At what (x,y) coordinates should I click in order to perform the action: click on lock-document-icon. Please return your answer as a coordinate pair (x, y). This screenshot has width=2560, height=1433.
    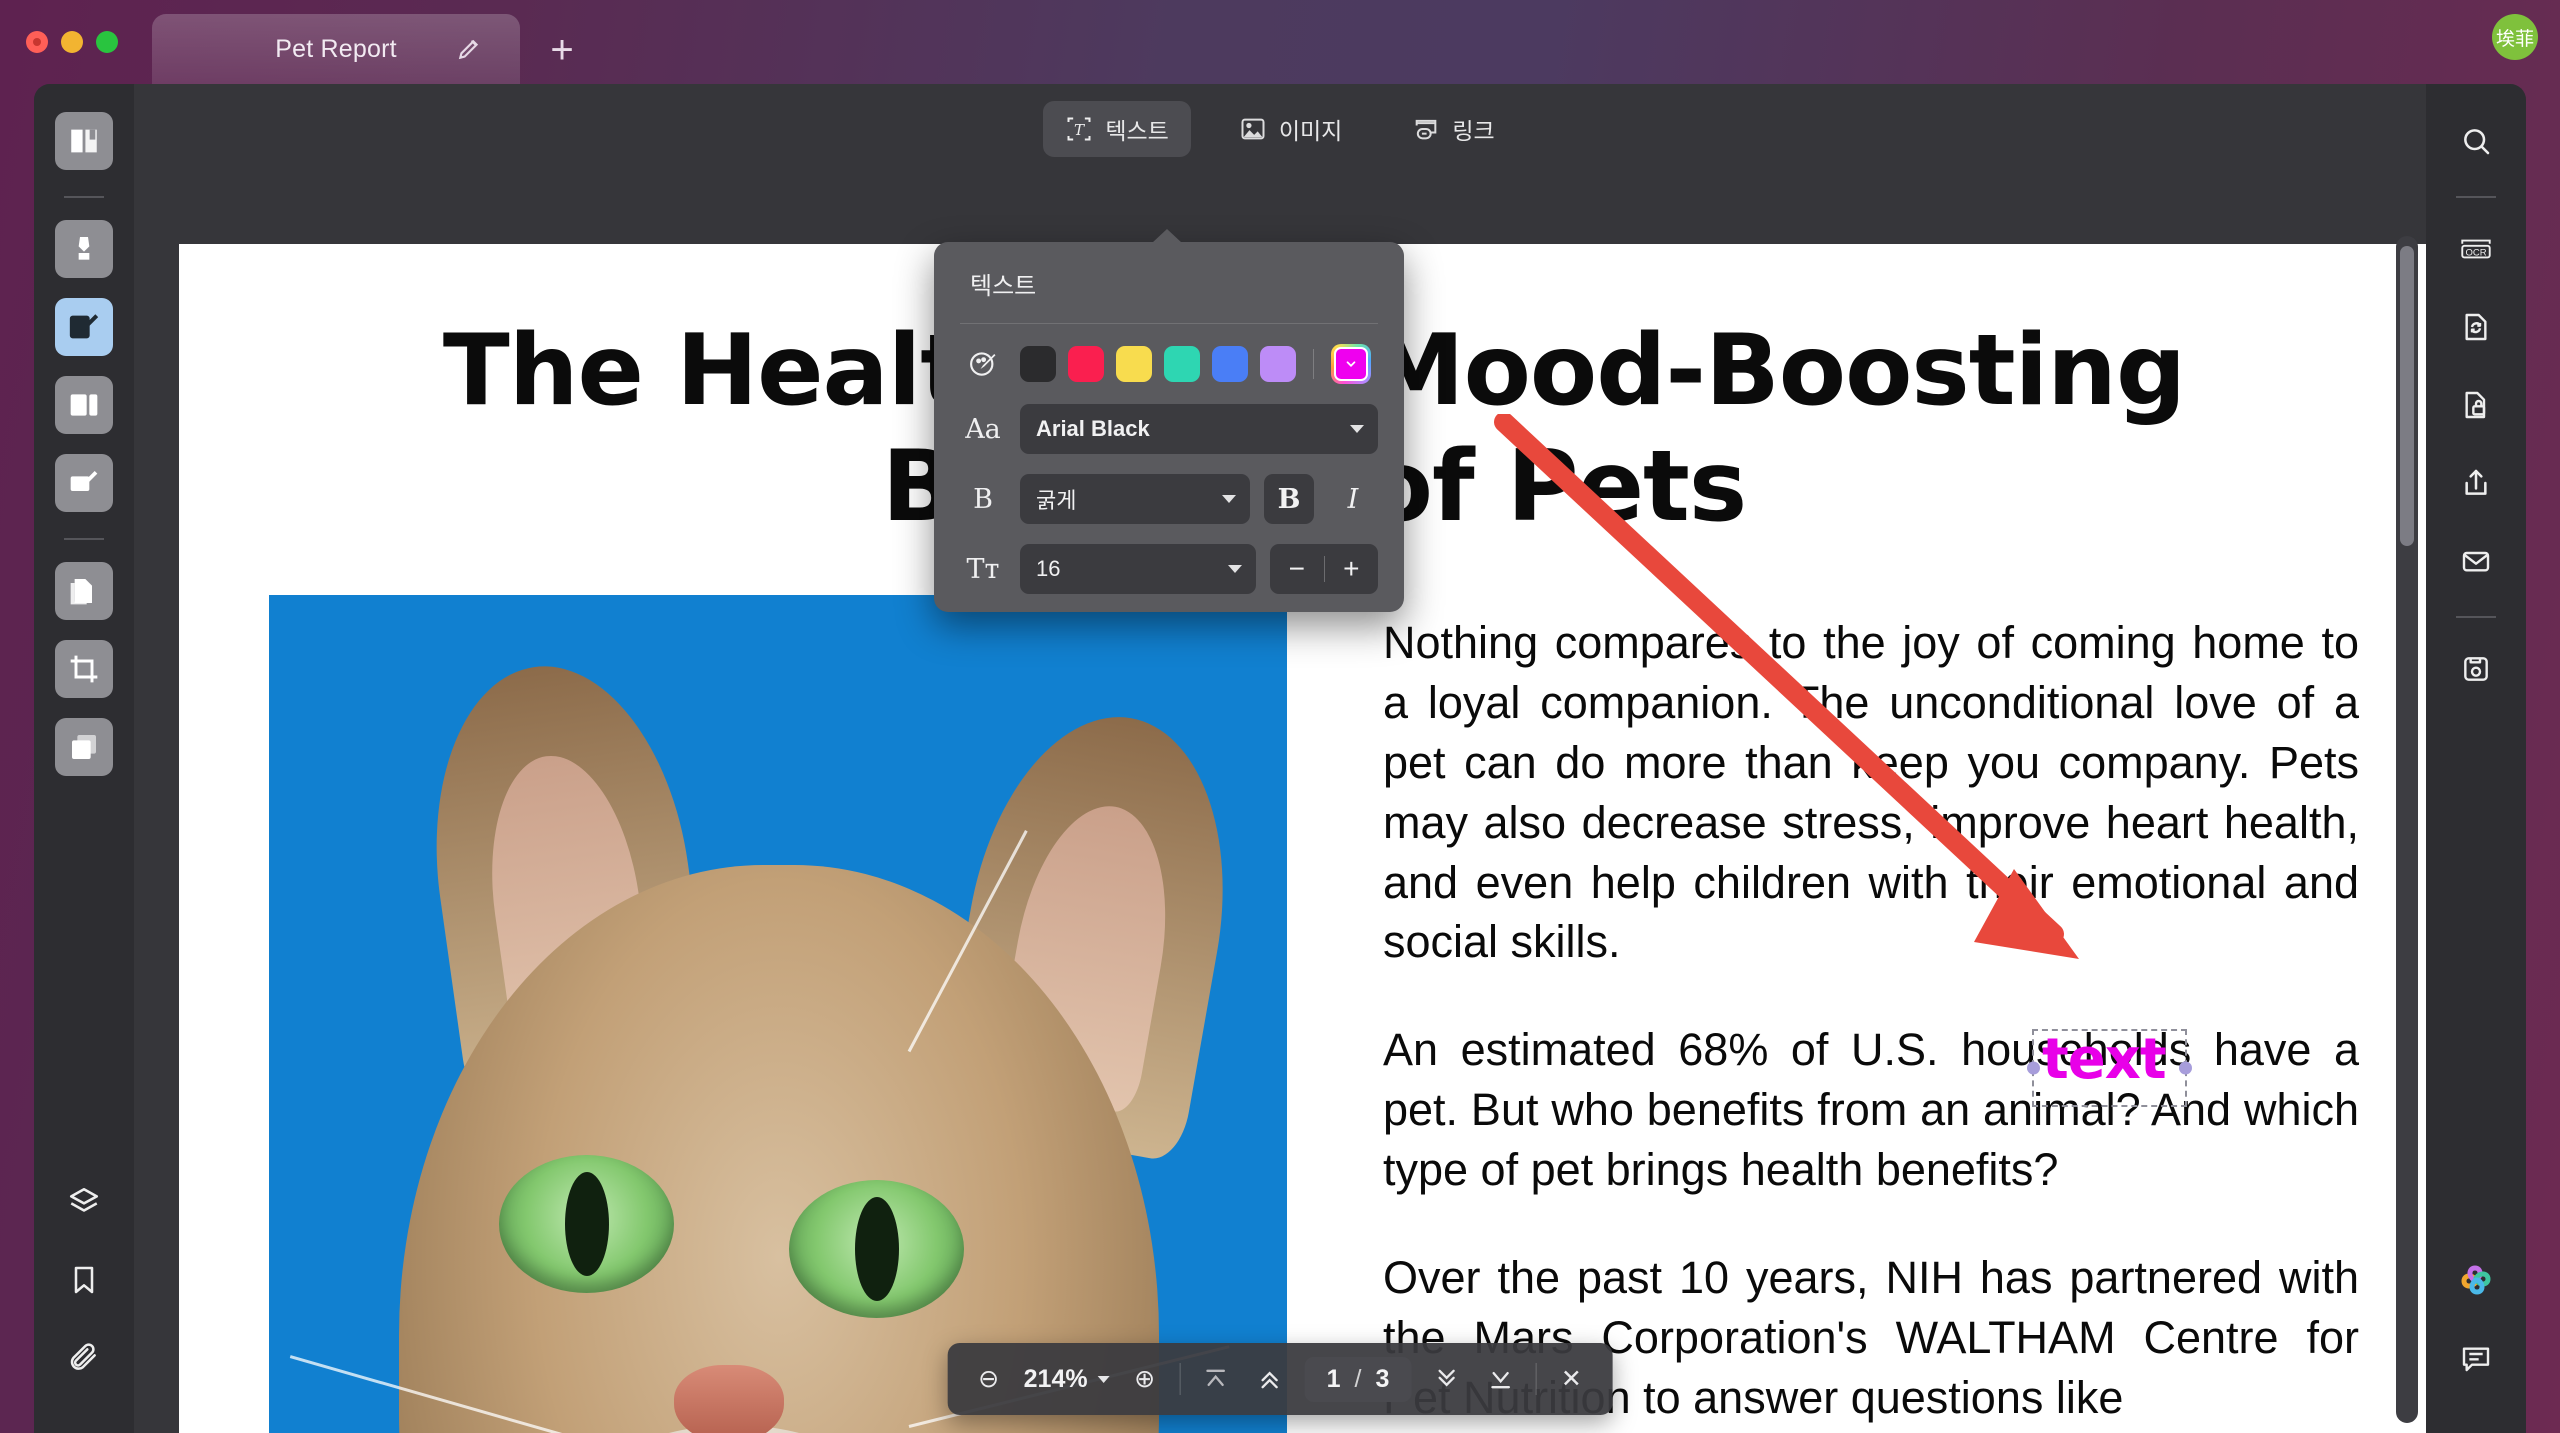
    Looking at the image, I should click on (2476, 405).